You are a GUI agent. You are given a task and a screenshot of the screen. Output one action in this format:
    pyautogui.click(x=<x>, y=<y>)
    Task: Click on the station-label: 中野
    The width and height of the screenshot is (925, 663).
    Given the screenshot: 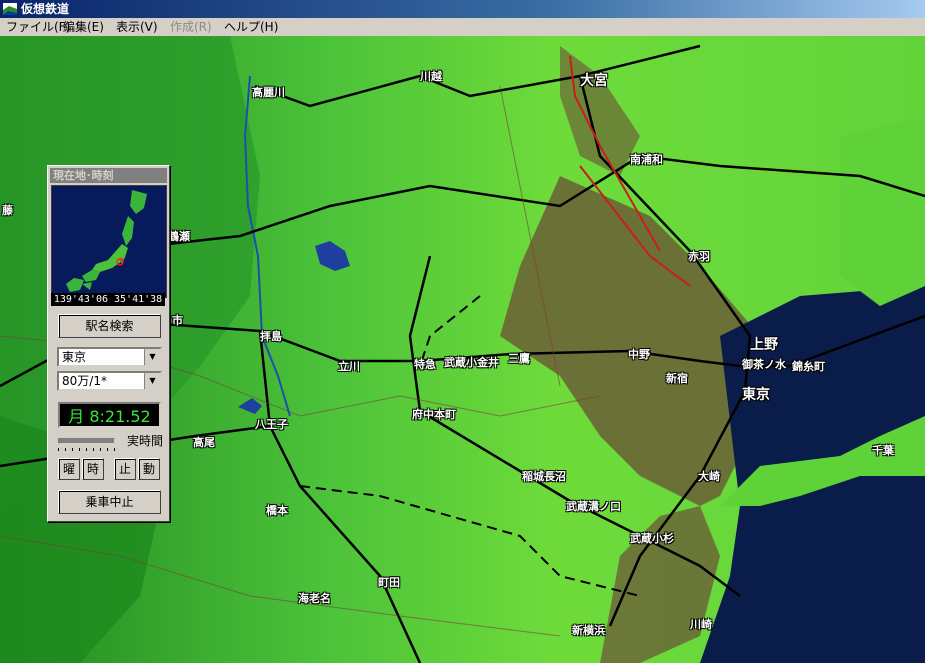 What is the action you would take?
    pyautogui.click(x=639, y=354)
    